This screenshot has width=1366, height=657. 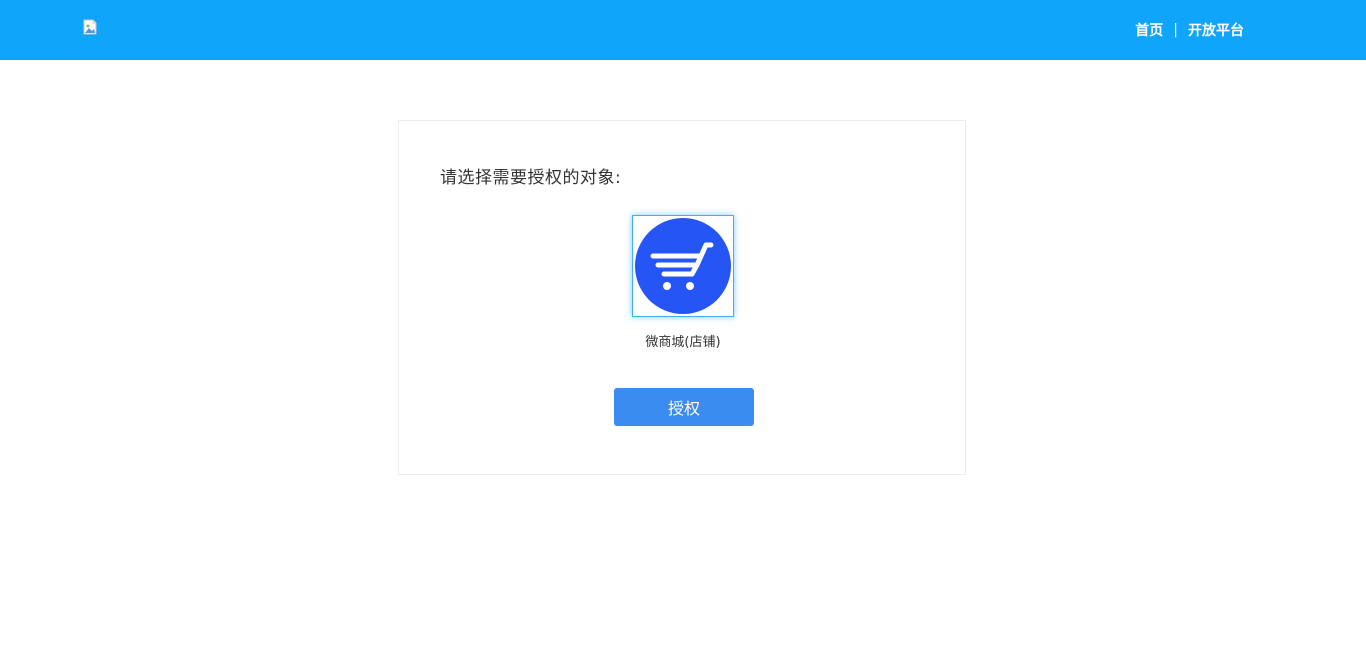 What do you see at coordinates (1216, 30) in the screenshot?
I see `nav-open-platform-link: 开放平台` at bounding box center [1216, 30].